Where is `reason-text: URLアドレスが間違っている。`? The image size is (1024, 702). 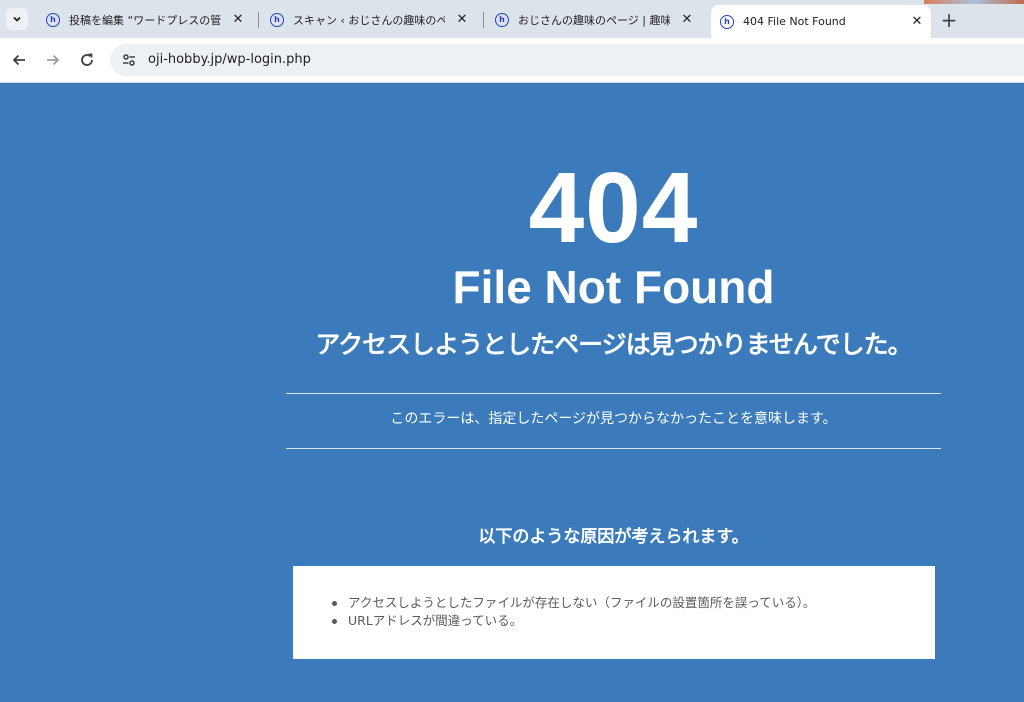 reason-text: URLアドレスが間違っている。 is located at coordinates (435, 620).